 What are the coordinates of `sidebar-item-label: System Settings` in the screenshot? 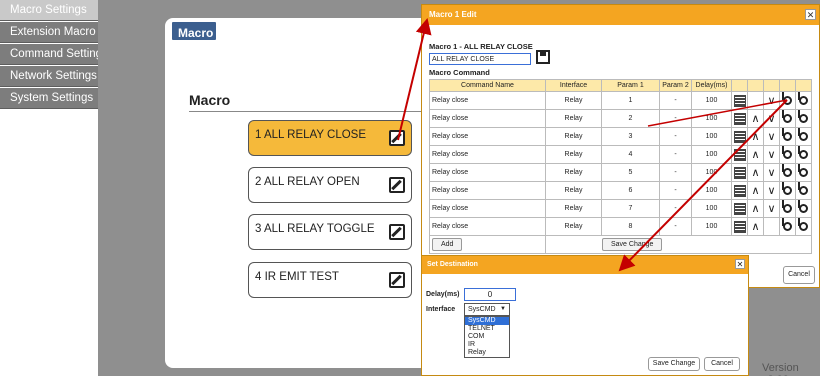 It's located at (52, 98).